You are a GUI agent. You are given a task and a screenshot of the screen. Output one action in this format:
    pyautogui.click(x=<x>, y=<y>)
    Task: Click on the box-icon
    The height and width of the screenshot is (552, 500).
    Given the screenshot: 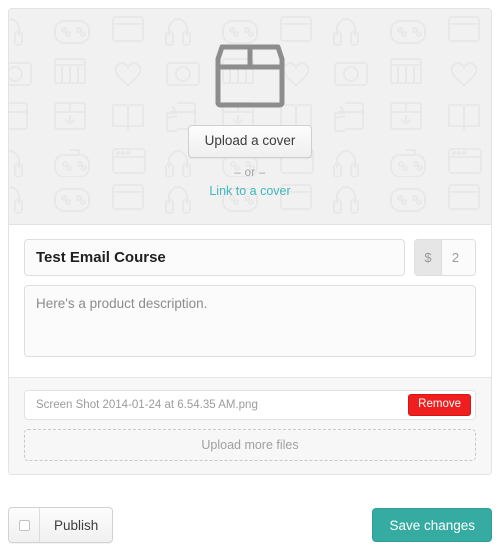 What is the action you would take?
    pyautogui.click(x=250, y=76)
    